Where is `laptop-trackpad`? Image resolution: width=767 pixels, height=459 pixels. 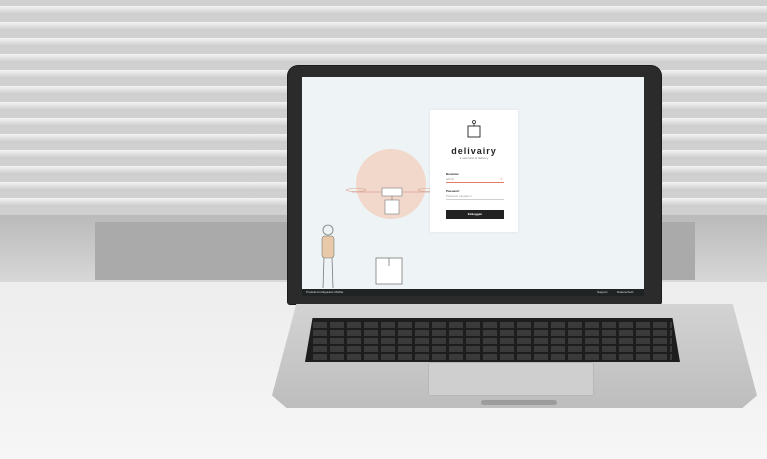
laptop-trackpad is located at coordinates (511, 379).